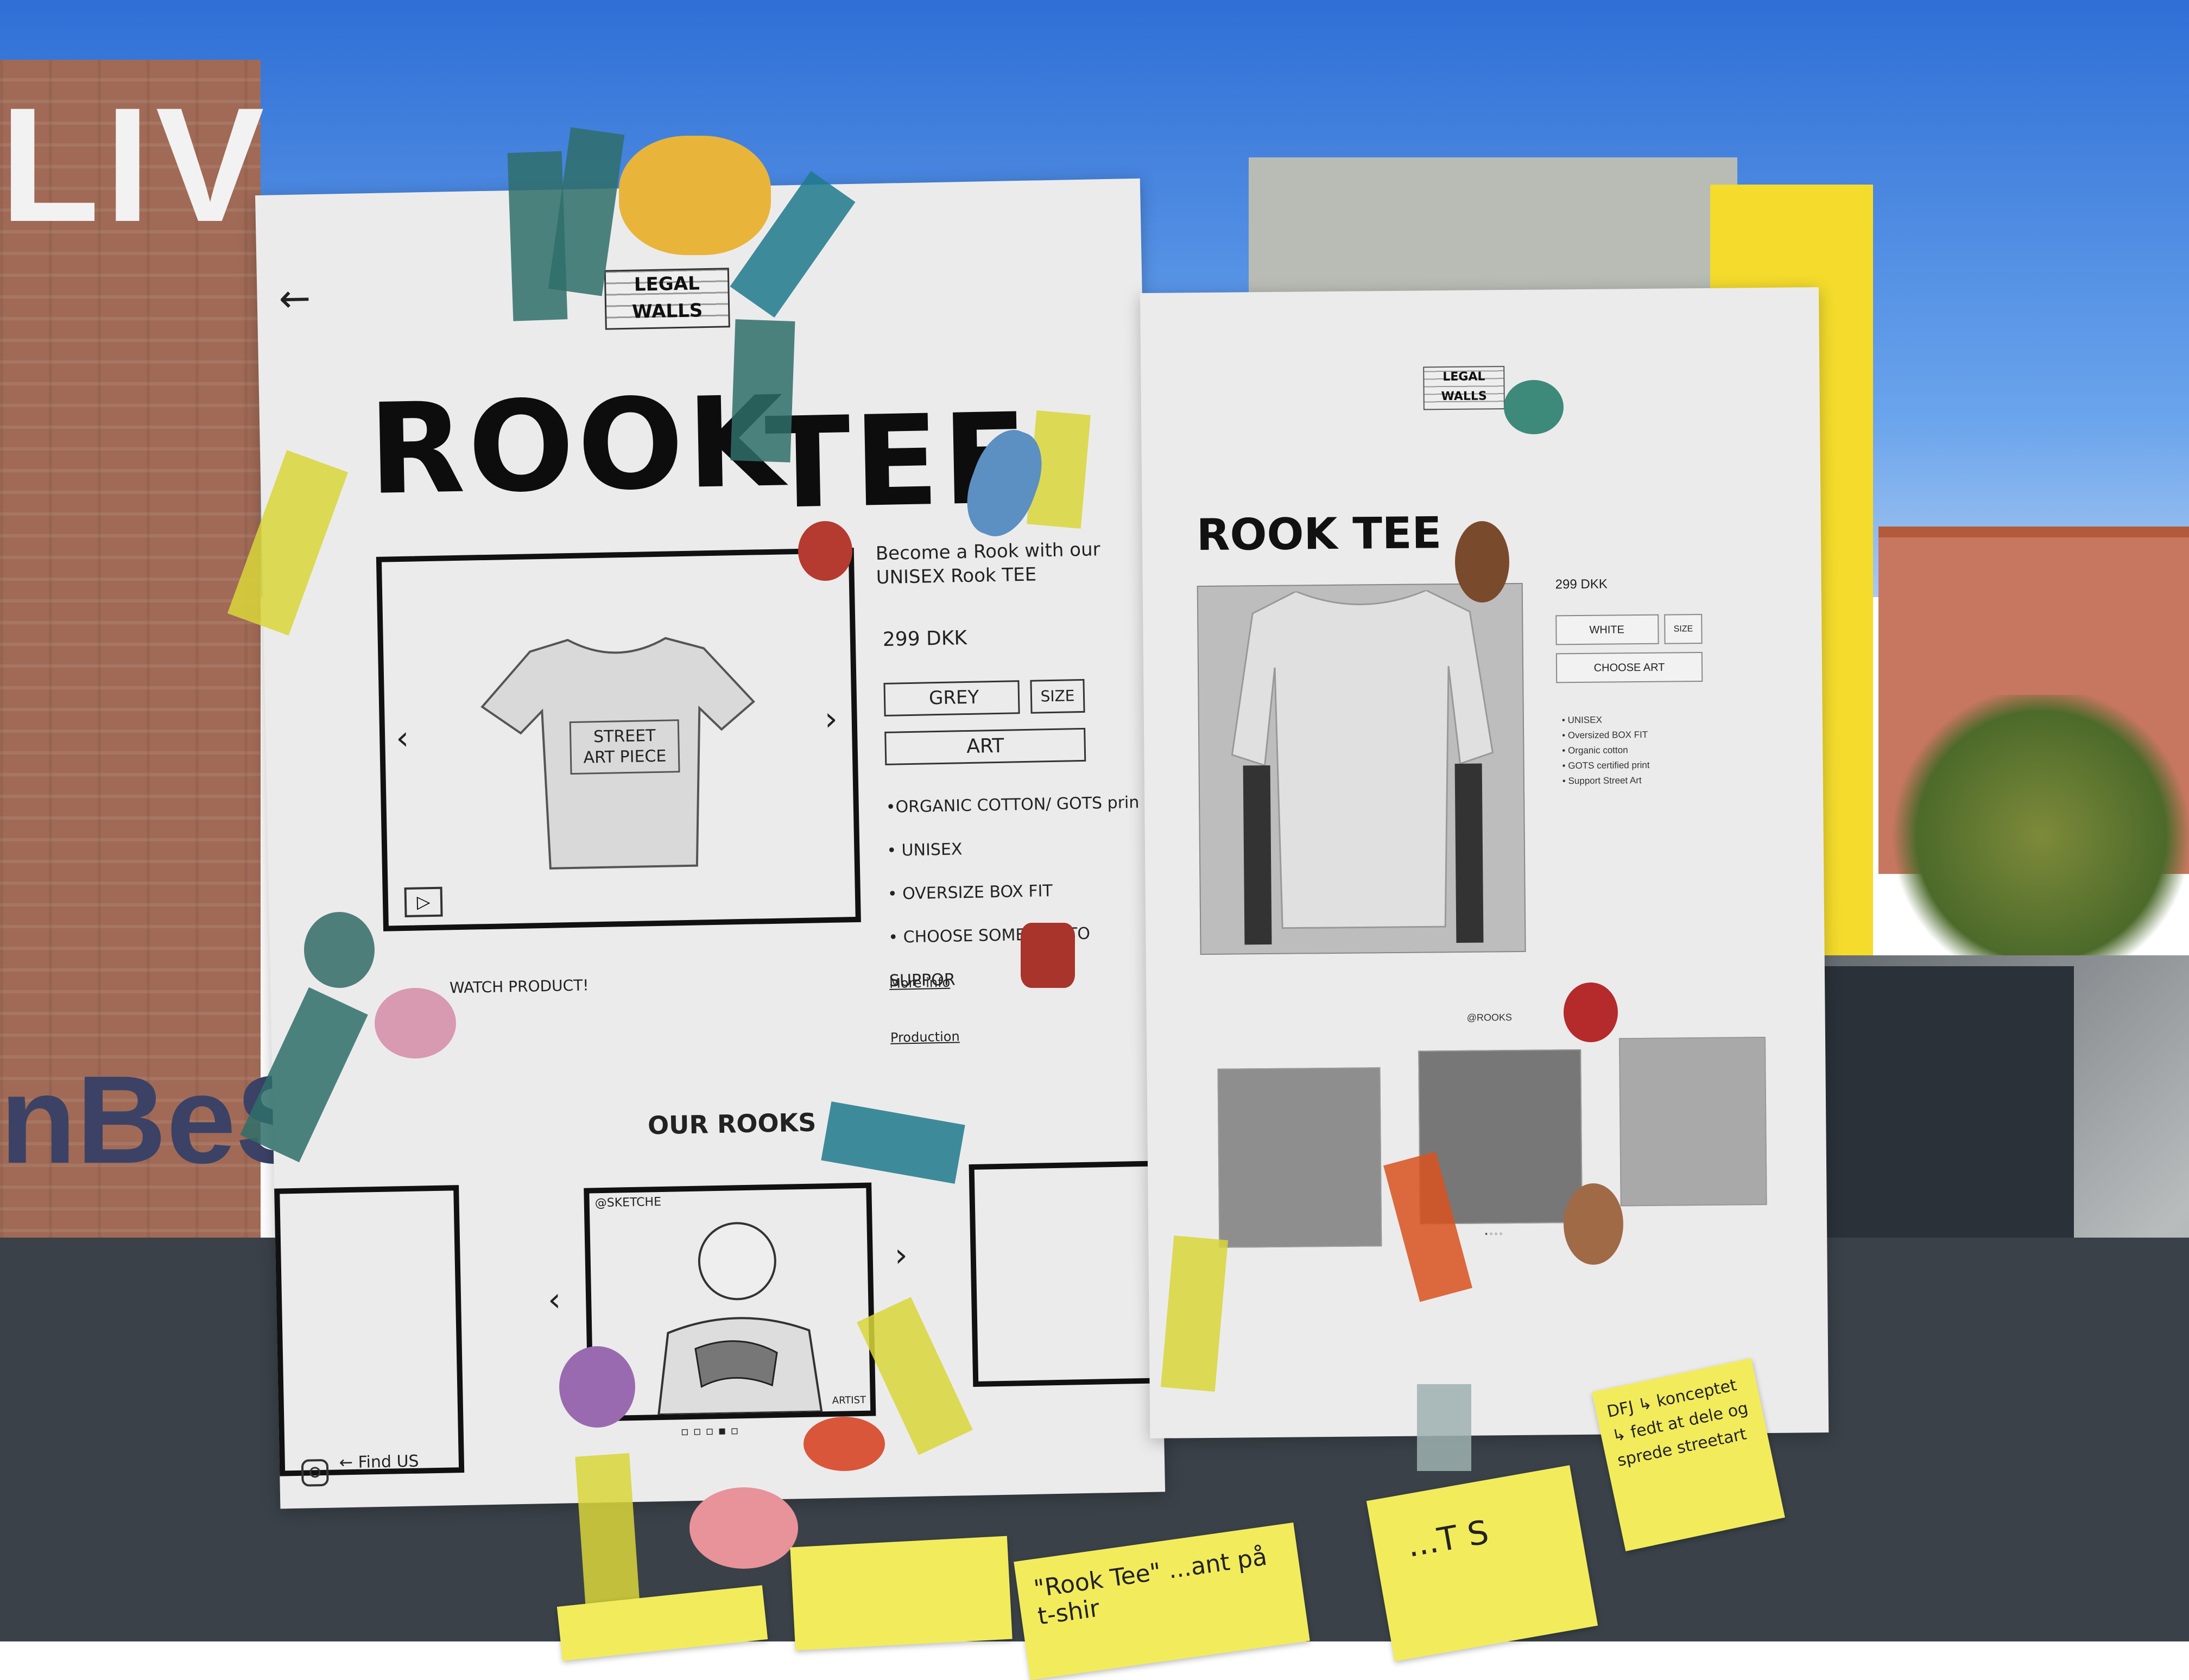 Image resolution: width=2189 pixels, height=1680 pixels. I want to click on find-us-label: ← Find US, so click(379, 1462).